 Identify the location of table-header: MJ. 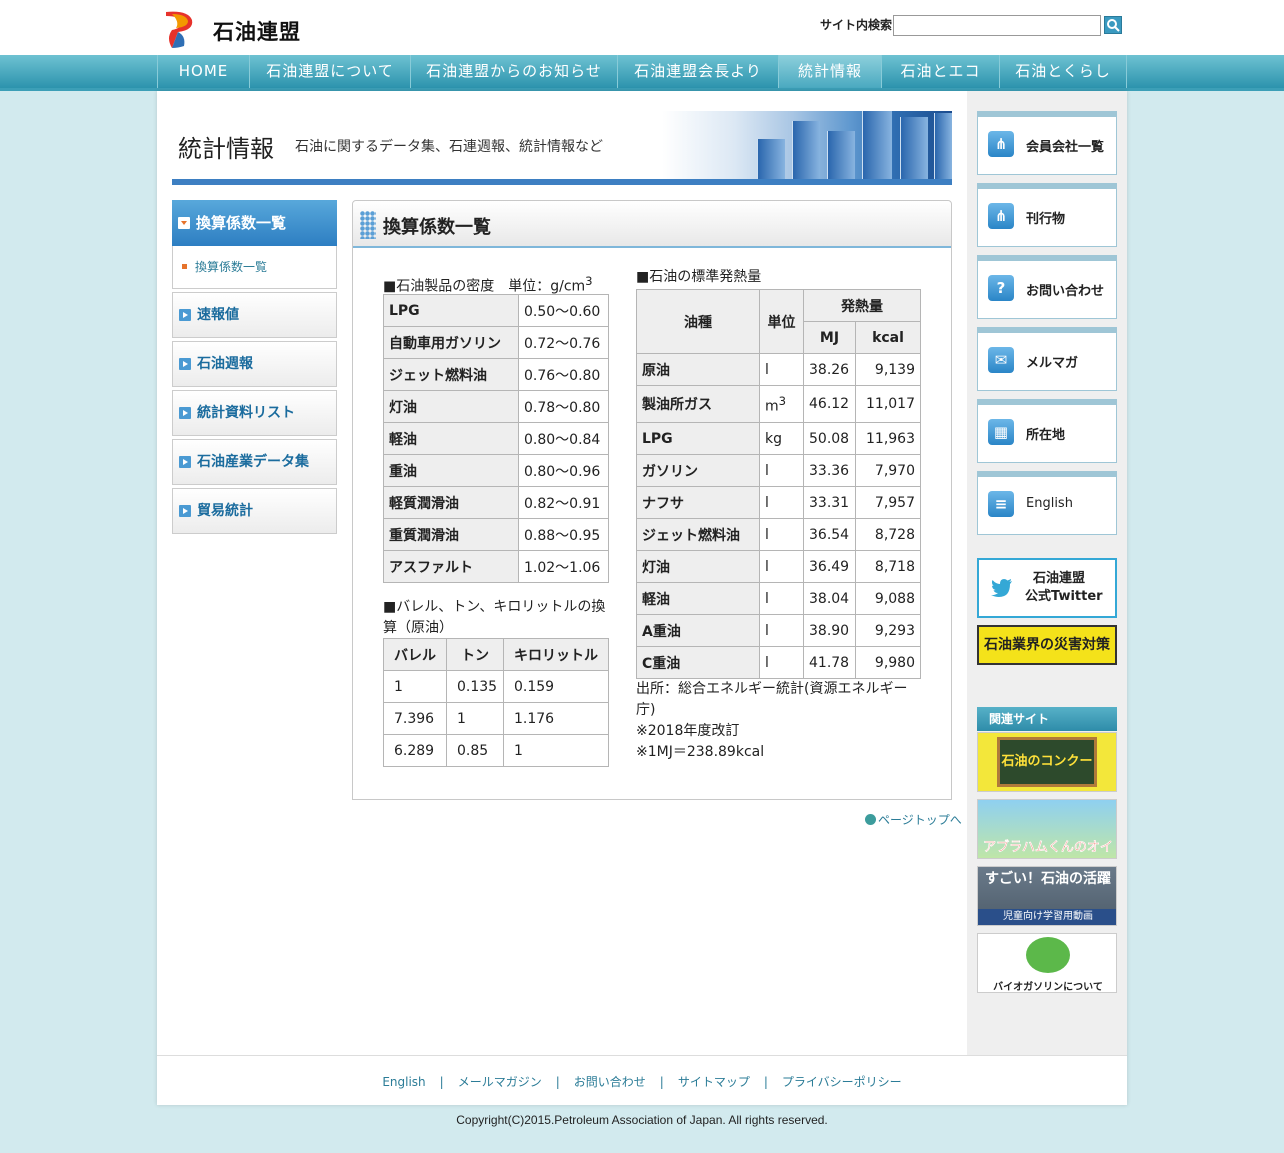
(829, 337).